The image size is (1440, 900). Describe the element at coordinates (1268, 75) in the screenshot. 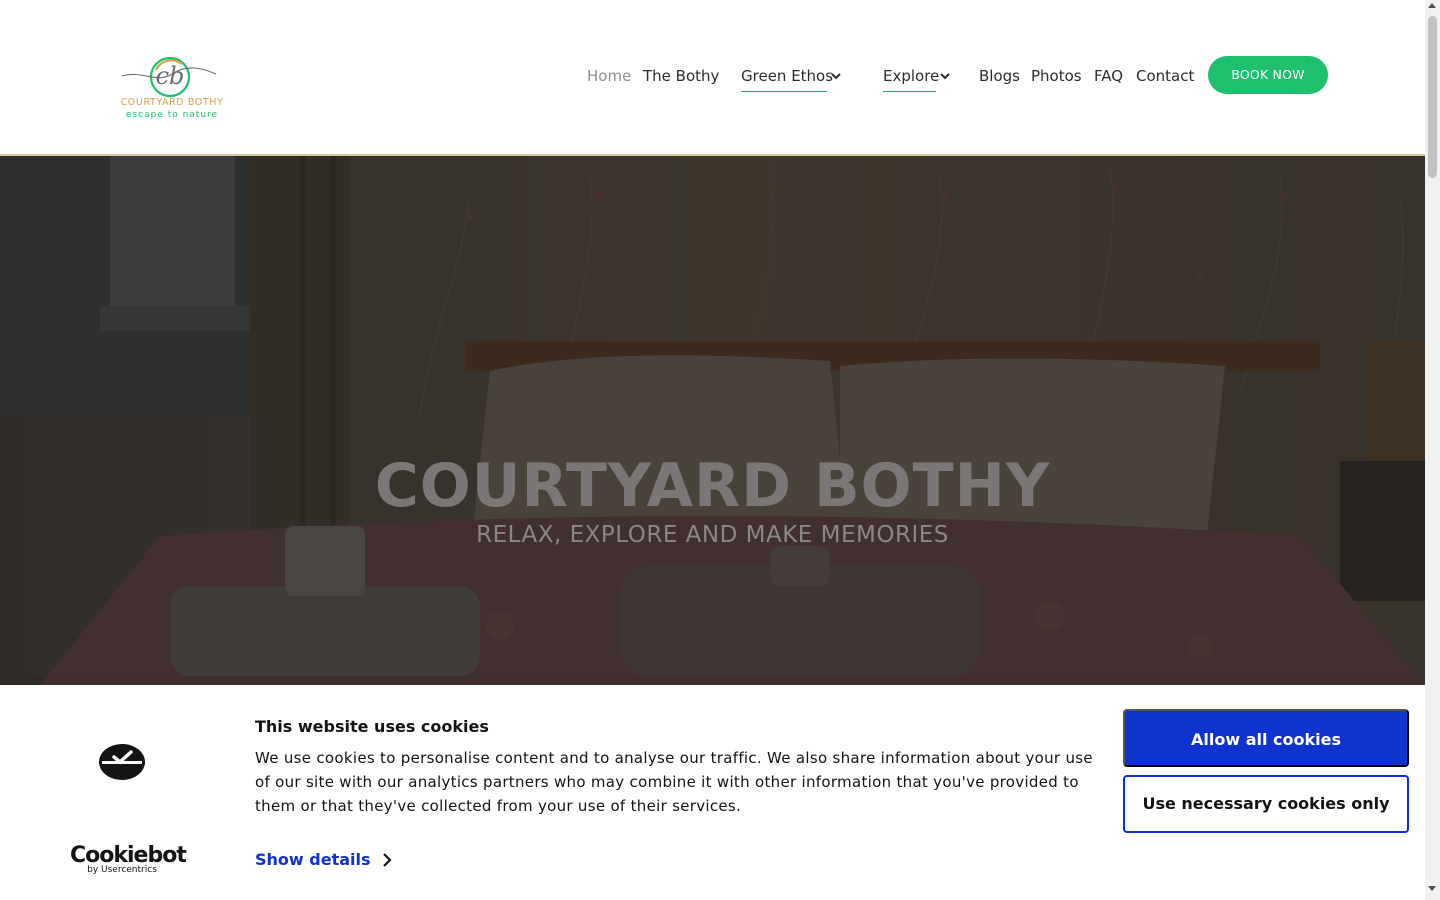

I see `book-now-button: BOOK NOW` at that location.